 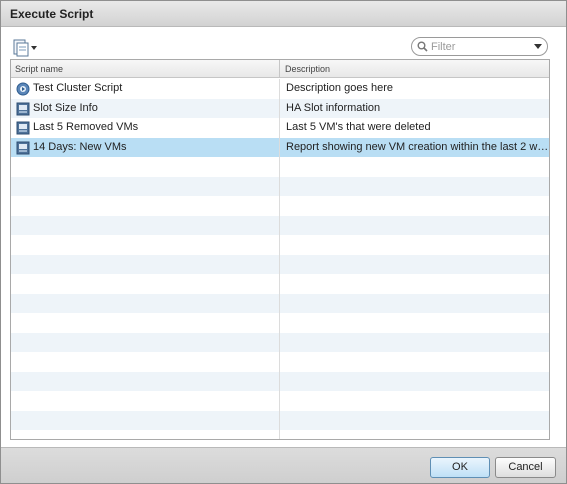 What do you see at coordinates (460, 467) in the screenshot?
I see `ok-button: OK` at bounding box center [460, 467].